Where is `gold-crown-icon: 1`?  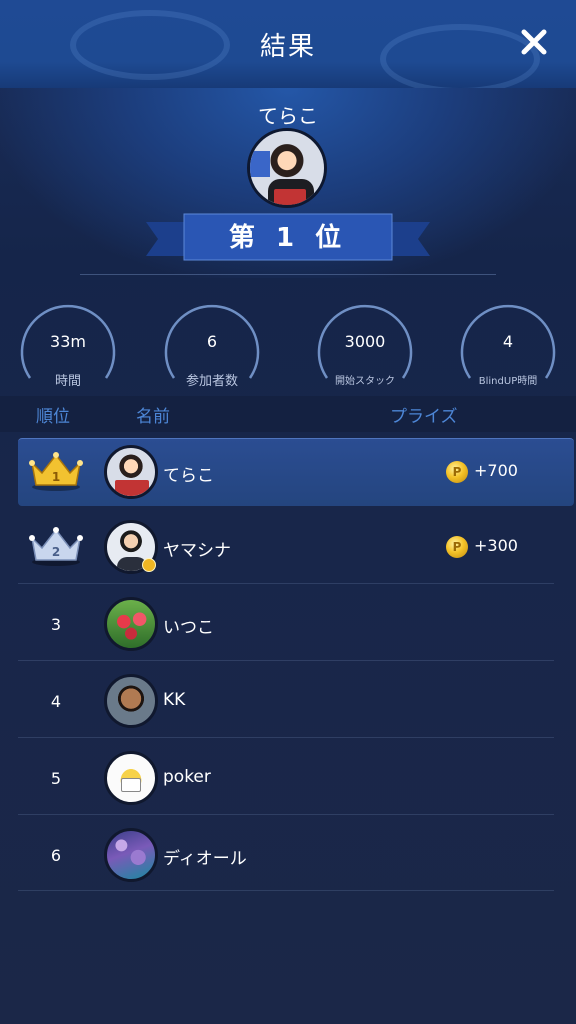 gold-crown-icon: 1 is located at coordinates (56, 471).